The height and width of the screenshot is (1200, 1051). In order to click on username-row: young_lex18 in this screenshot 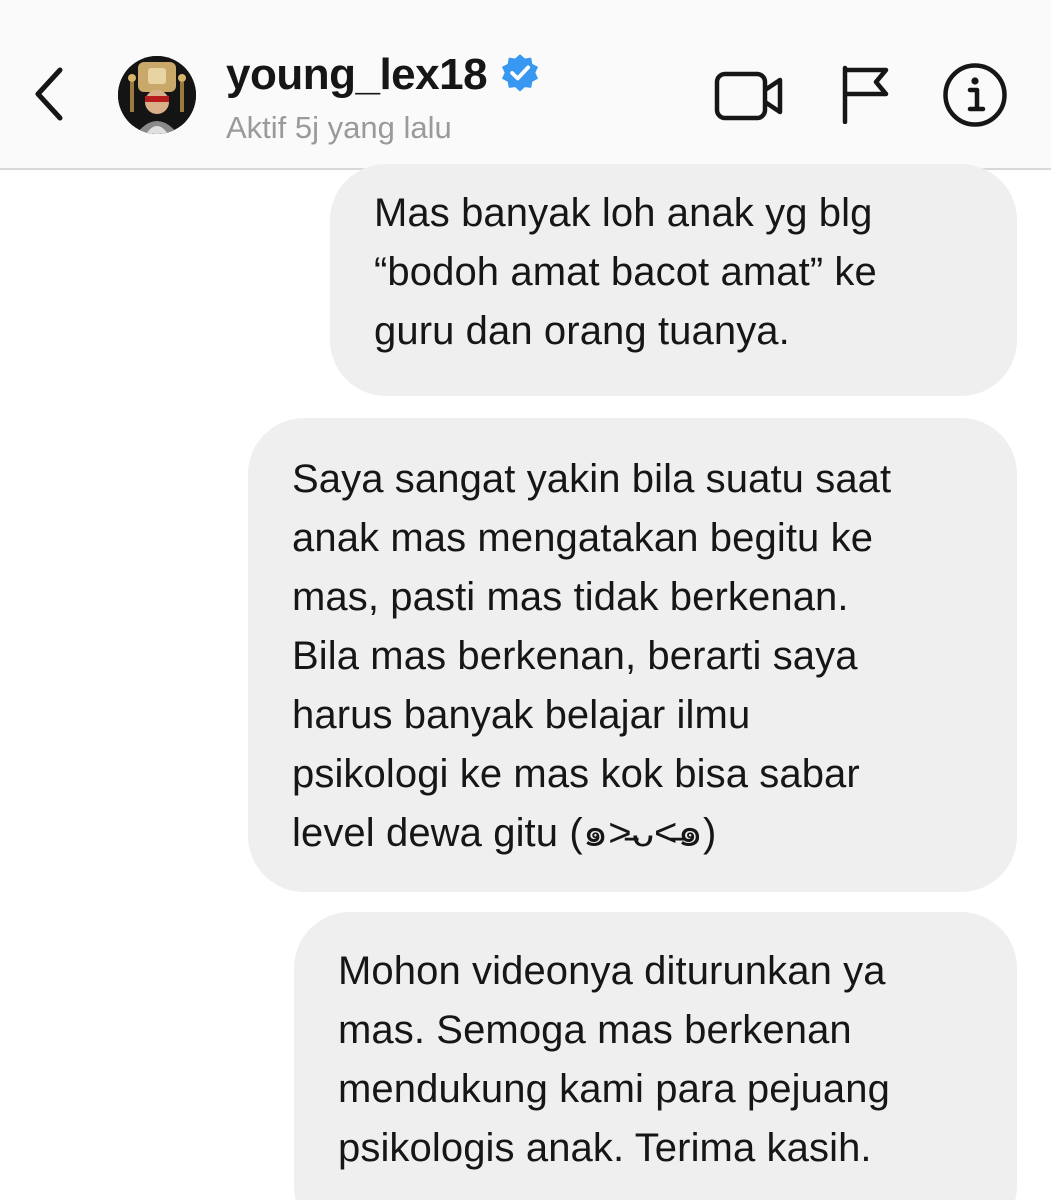, I will do `click(383, 75)`.